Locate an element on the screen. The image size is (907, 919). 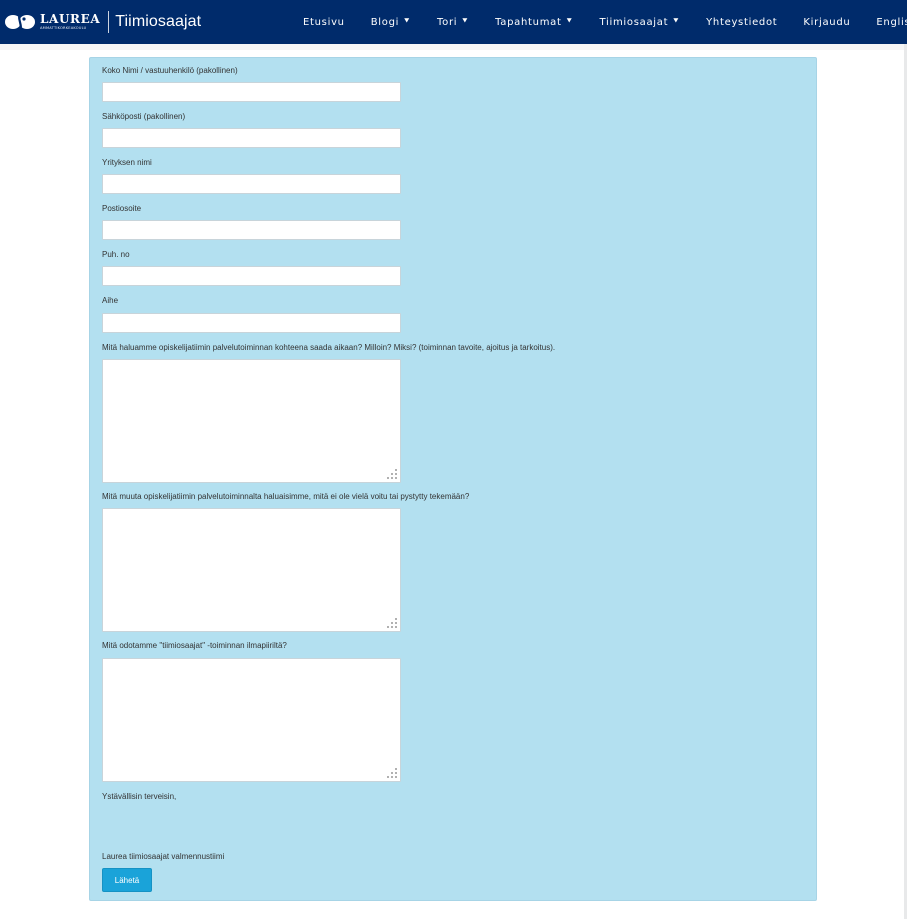
email-label: Sähköposti (pakollinen) is located at coordinates (144, 116).